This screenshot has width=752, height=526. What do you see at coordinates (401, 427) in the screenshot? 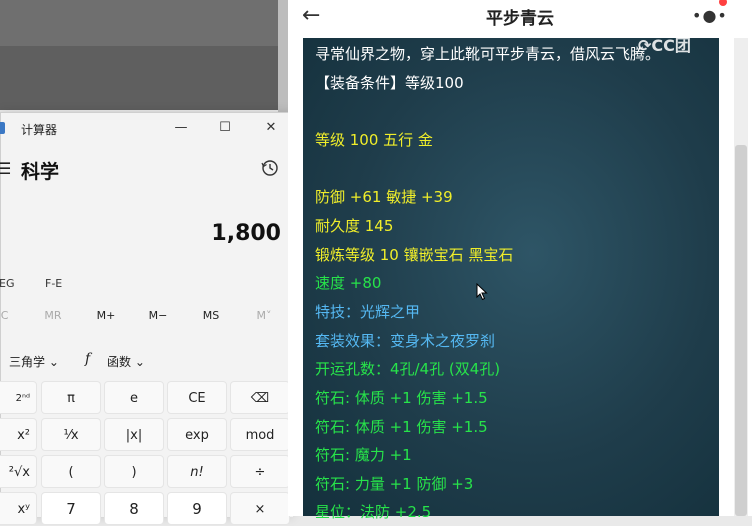
I see `item-rune-2: 符石: 体质 +1 伤害 +1.5` at bounding box center [401, 427].